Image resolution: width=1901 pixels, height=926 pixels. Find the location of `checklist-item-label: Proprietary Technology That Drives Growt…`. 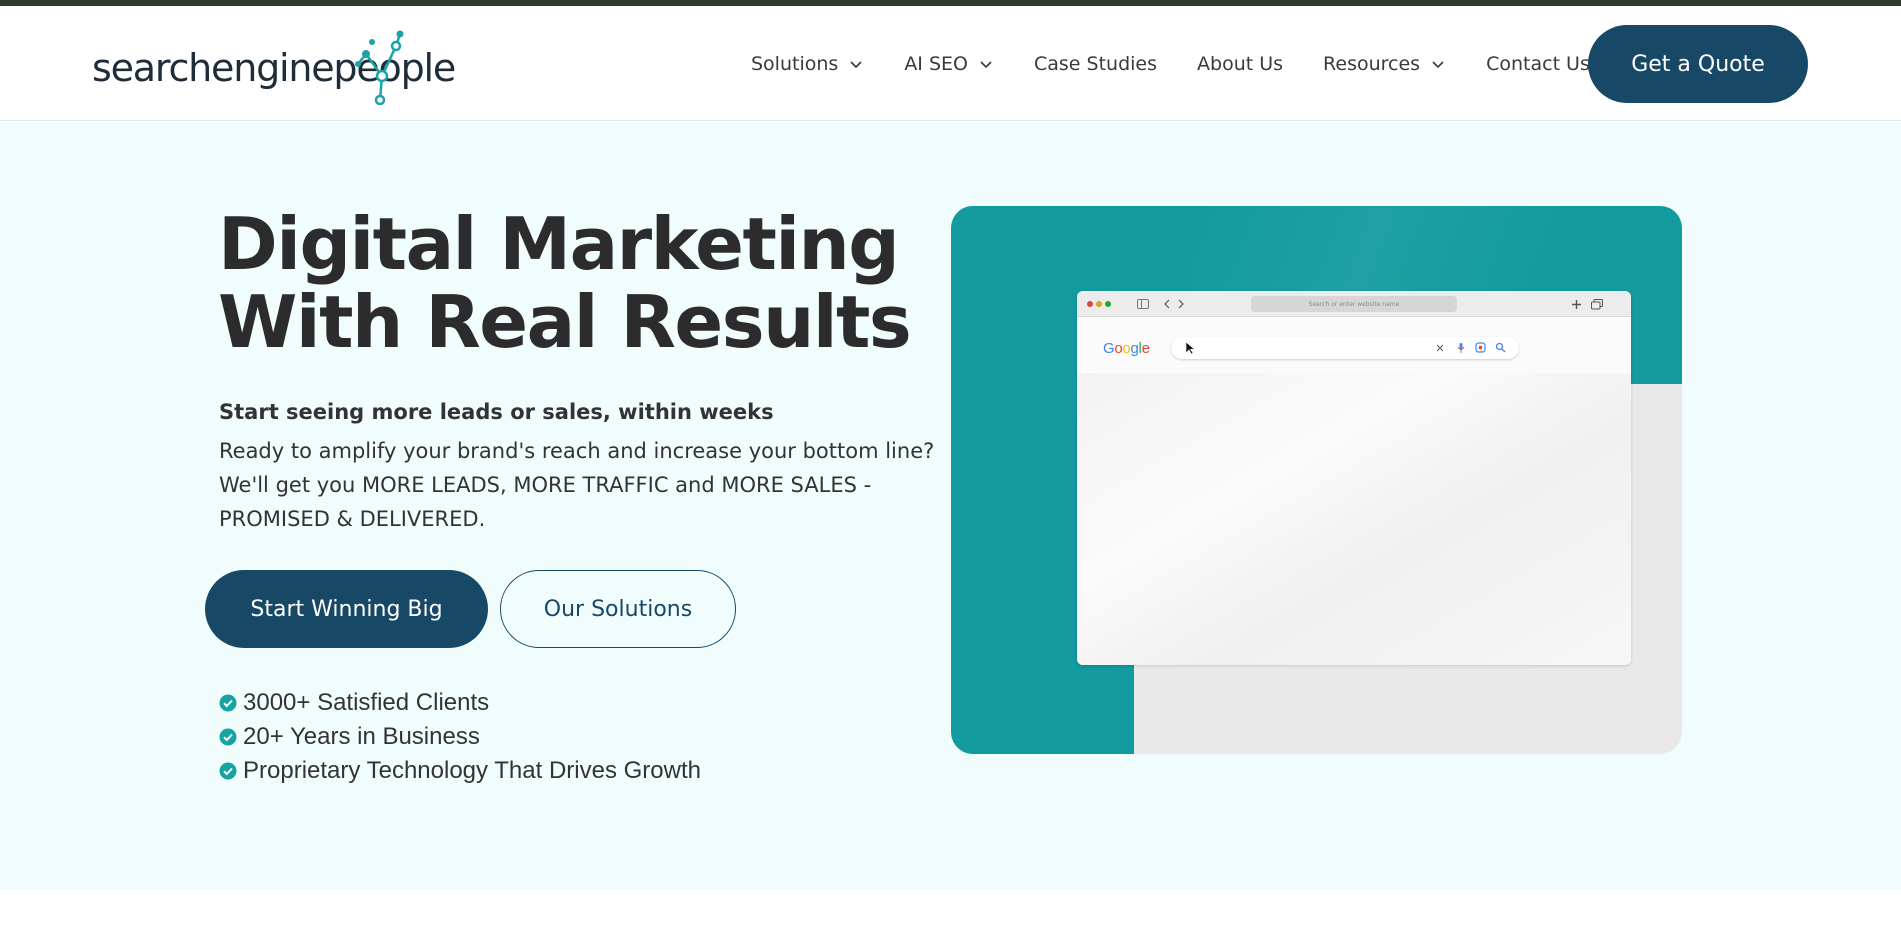

checklist-item-label: Proprietary Technology That Drives Growt… is located at coordinates (472, 770).